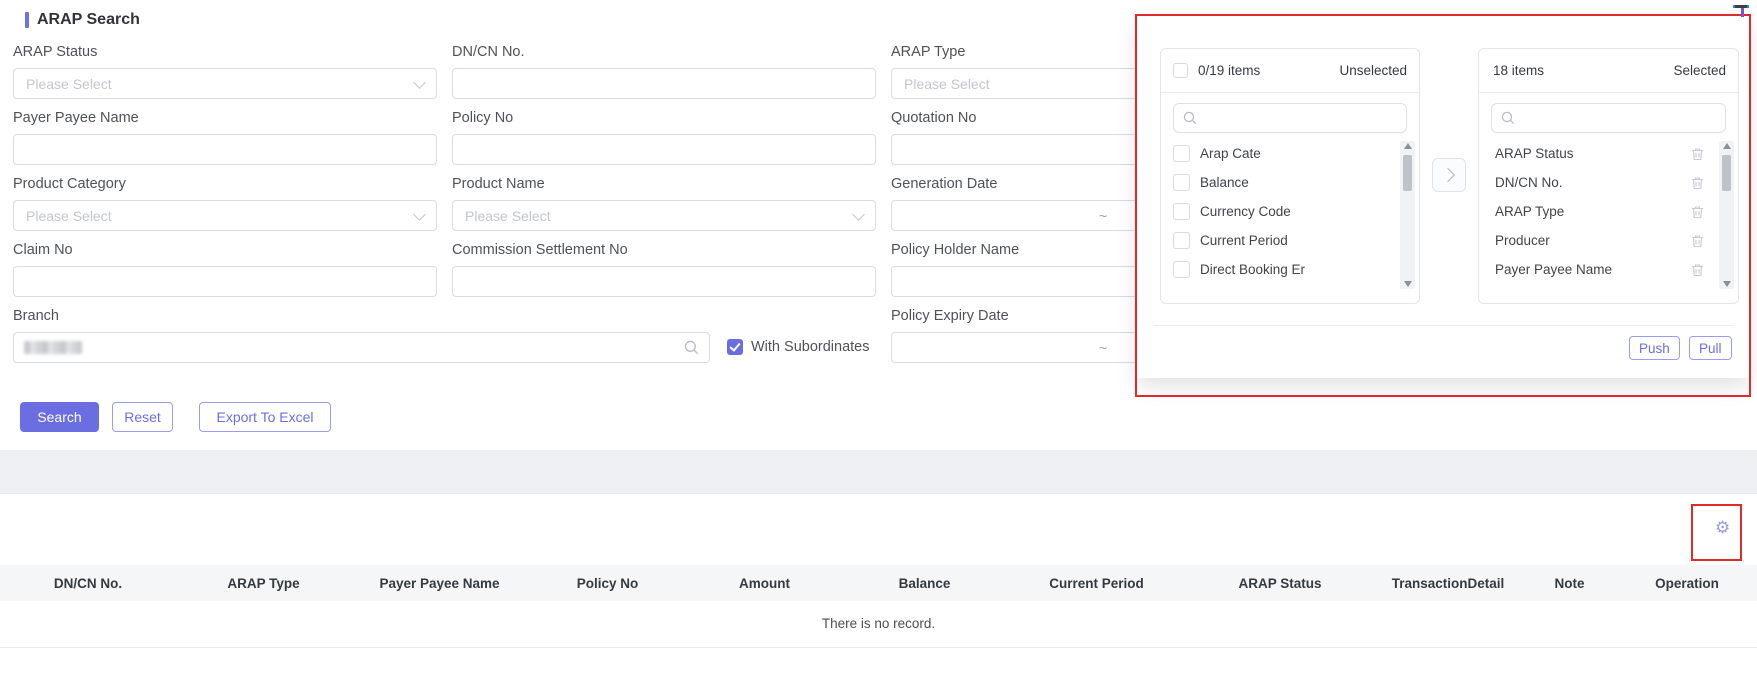  Describe the element at coordinates (1373, 70) in the screenshot. I see `unselected-header-label: Unselected` at that location.